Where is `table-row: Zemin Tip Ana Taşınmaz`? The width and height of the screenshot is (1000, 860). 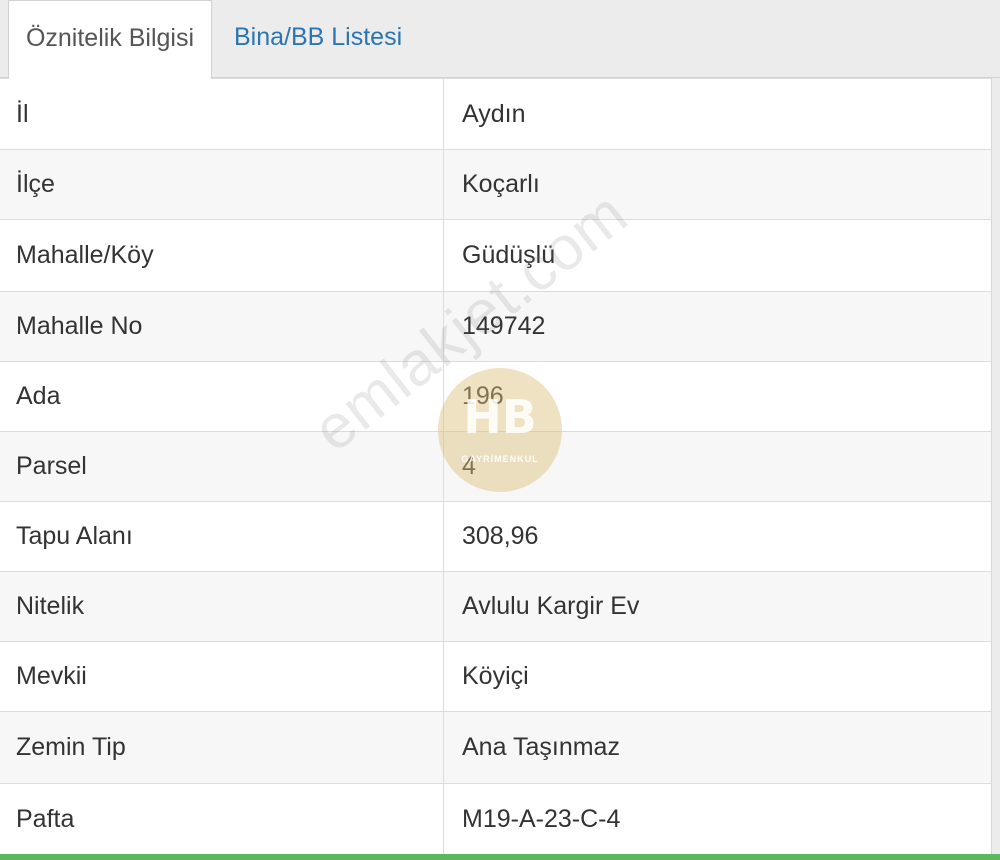 table-row: Zemin Tip Ana Taşınmaz is located at coordinates (495, 747).